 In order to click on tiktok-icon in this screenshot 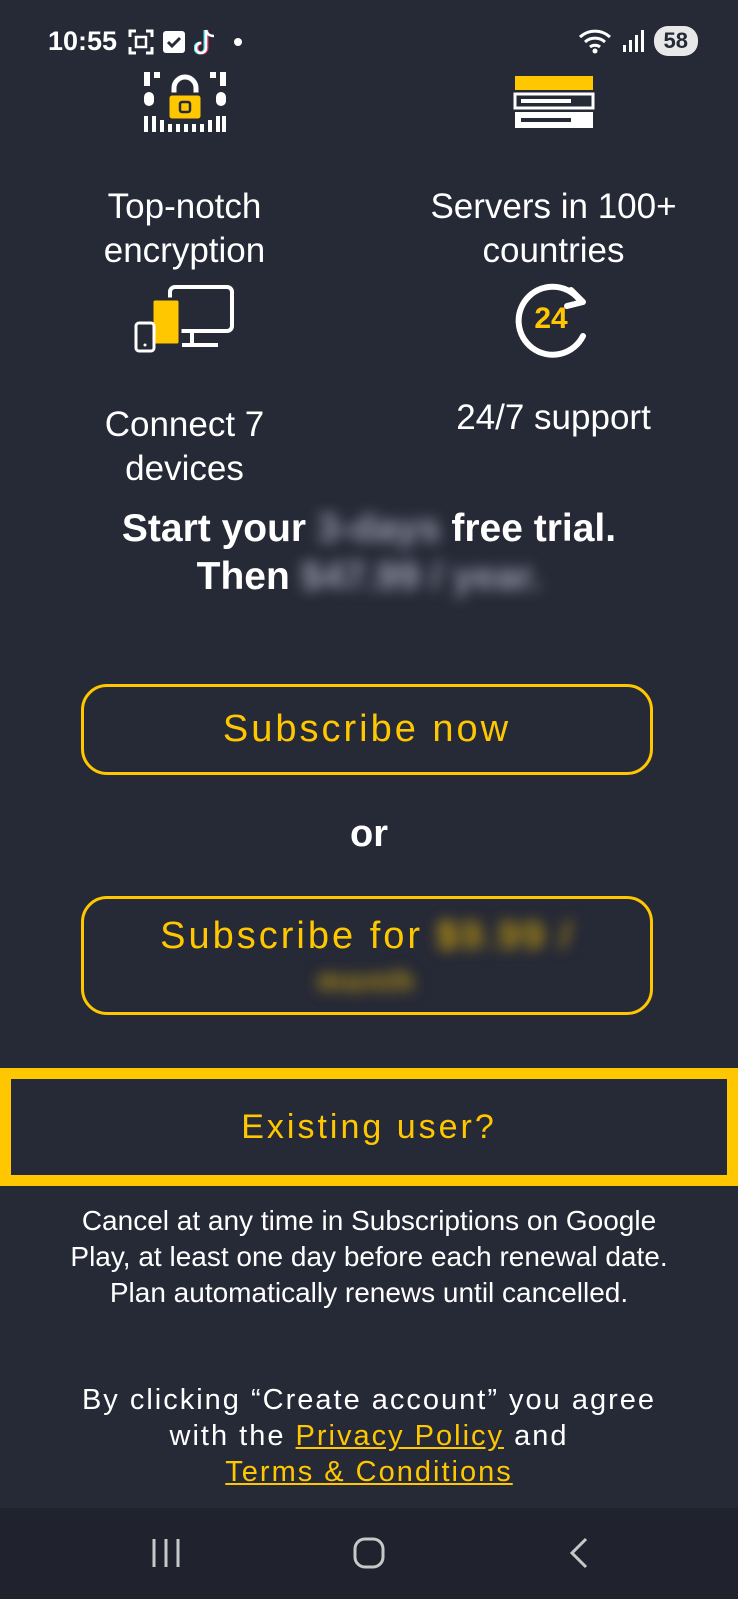, I will do `click(204, 42)`.